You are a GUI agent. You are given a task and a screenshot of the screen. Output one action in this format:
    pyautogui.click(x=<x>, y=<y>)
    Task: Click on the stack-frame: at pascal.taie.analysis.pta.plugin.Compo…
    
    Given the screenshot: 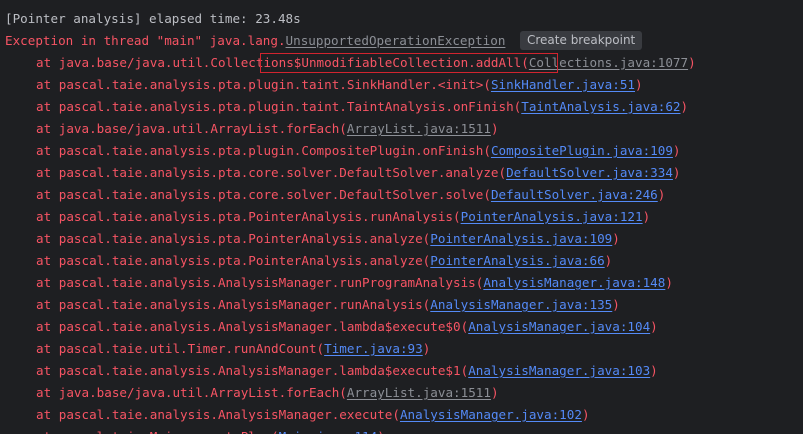 What is the action you would take?
    pyautogui.click(x=358, y=151)
    